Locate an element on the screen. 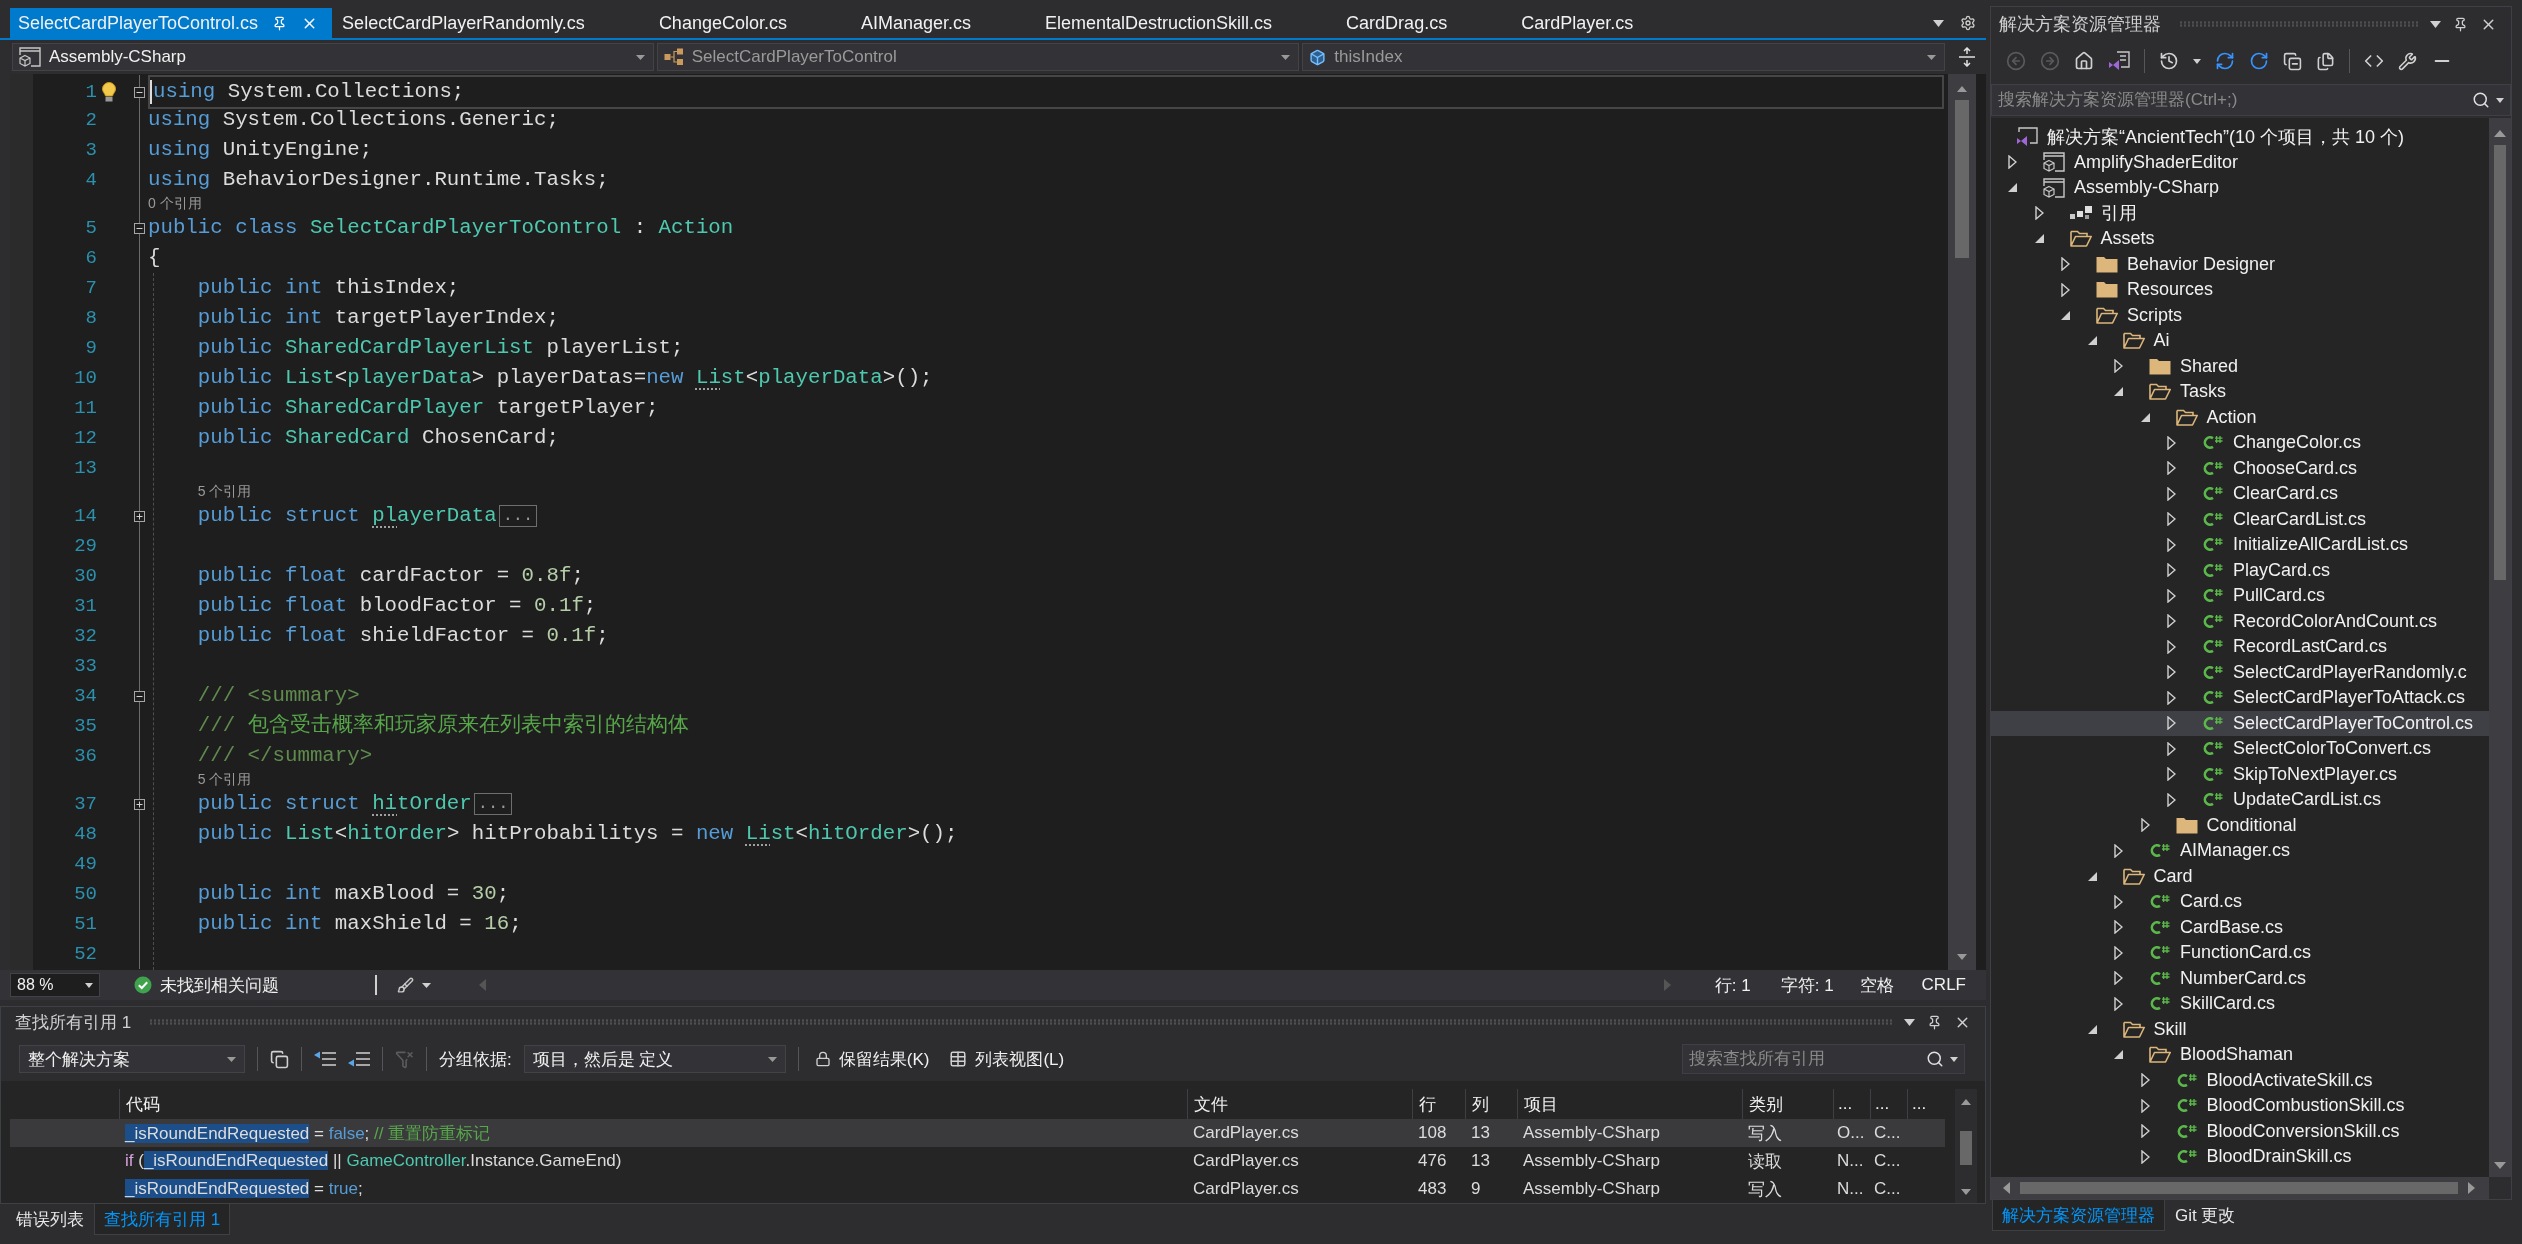 The width and height of the screenshot is (2522, 1244). settings-icon is located at coordinates (1968, 23).